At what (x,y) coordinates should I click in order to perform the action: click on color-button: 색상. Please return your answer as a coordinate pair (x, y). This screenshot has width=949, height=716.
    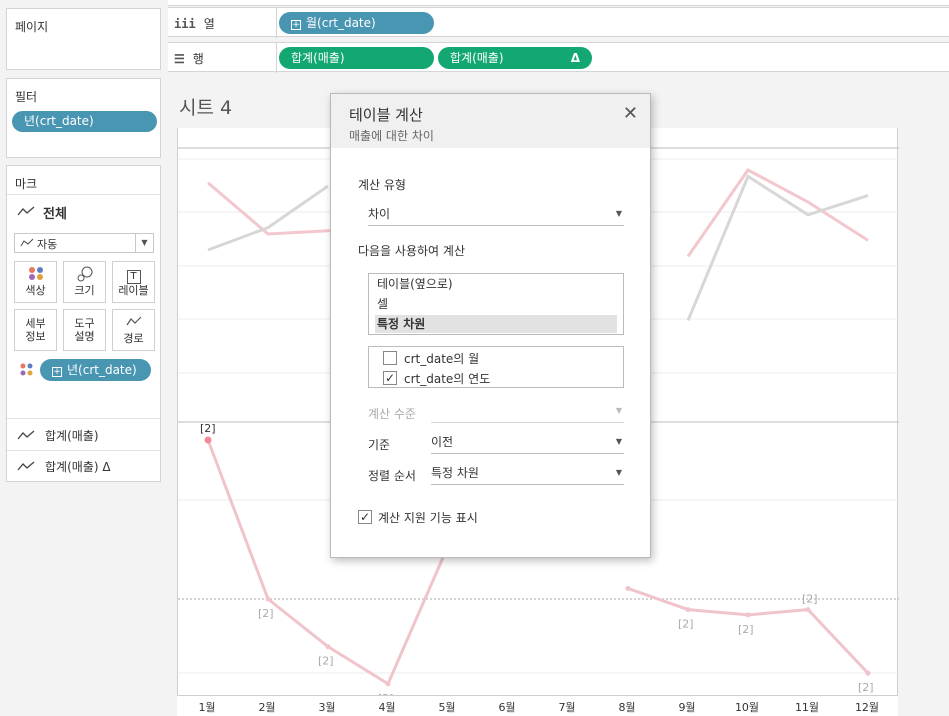
    Looking at the image, I should click on (35, 282).